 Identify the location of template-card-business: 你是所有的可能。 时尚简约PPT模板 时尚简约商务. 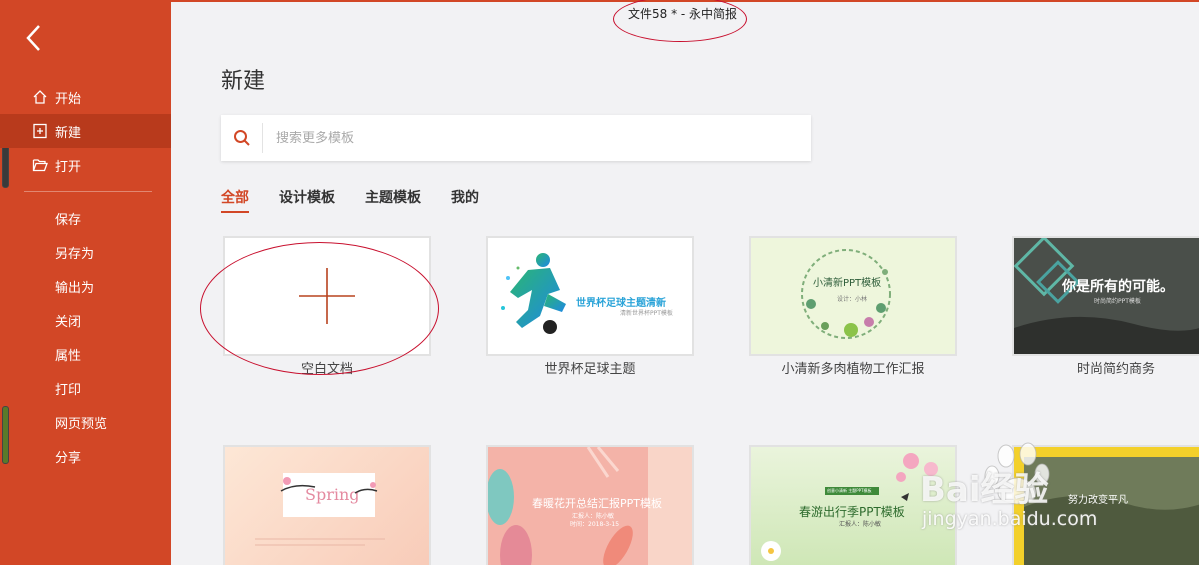
(1105, 306).